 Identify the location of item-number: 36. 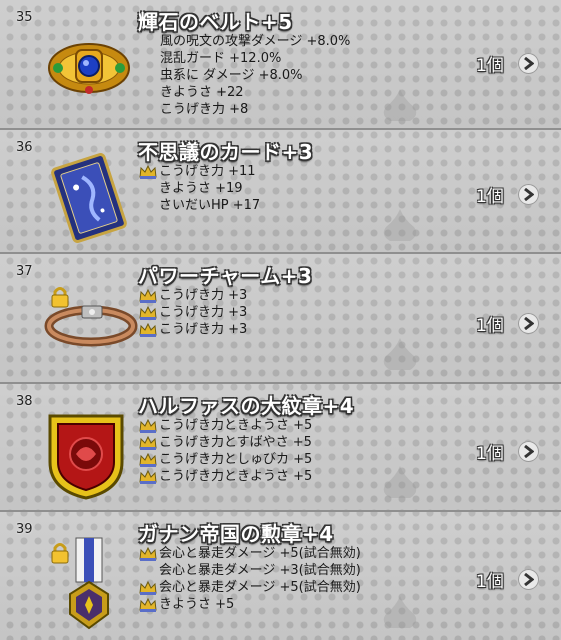
(24, 147).